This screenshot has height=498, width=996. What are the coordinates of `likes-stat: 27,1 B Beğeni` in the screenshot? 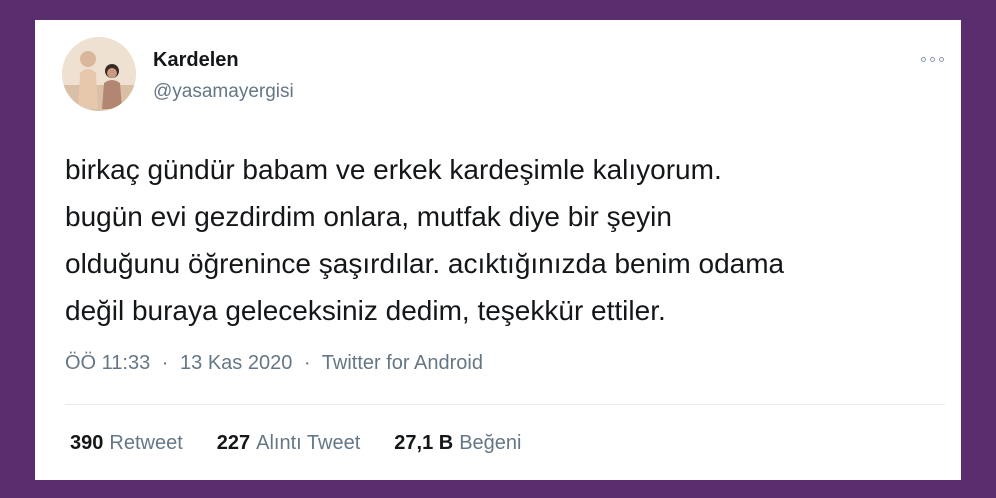 It's located at (457, 443).